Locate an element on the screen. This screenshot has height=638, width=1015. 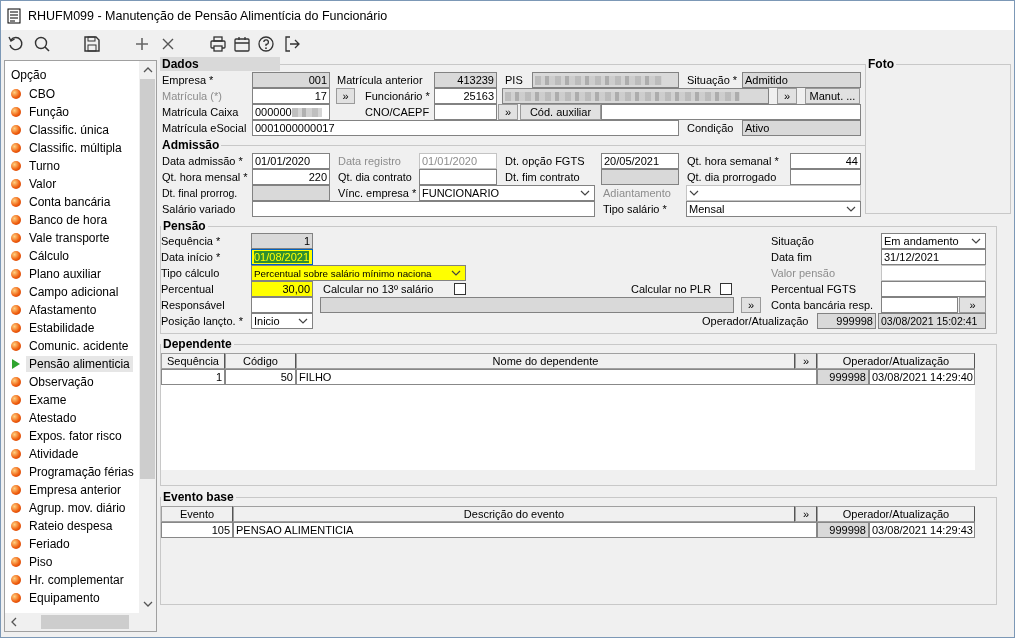
input-field: 1 is located at coordinates (282, 241).